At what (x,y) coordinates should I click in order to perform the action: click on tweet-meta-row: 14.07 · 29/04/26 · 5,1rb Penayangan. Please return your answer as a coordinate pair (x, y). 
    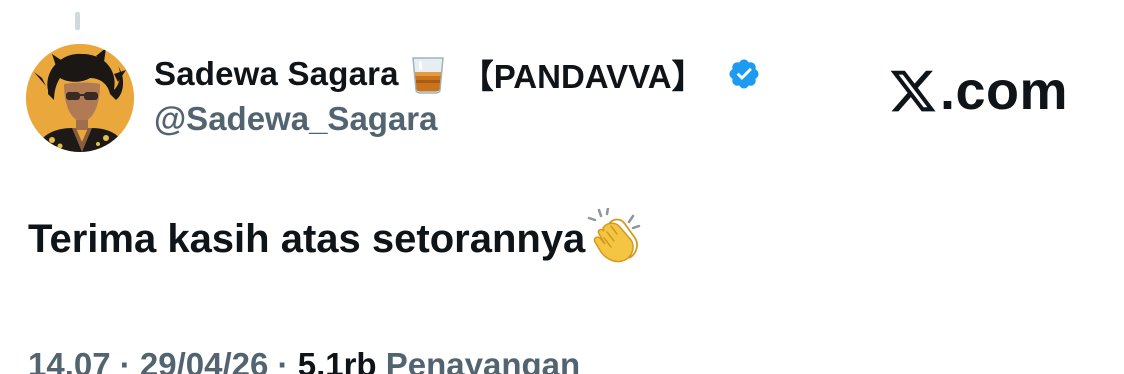
    Looking at the image, I should click on (304, 360).